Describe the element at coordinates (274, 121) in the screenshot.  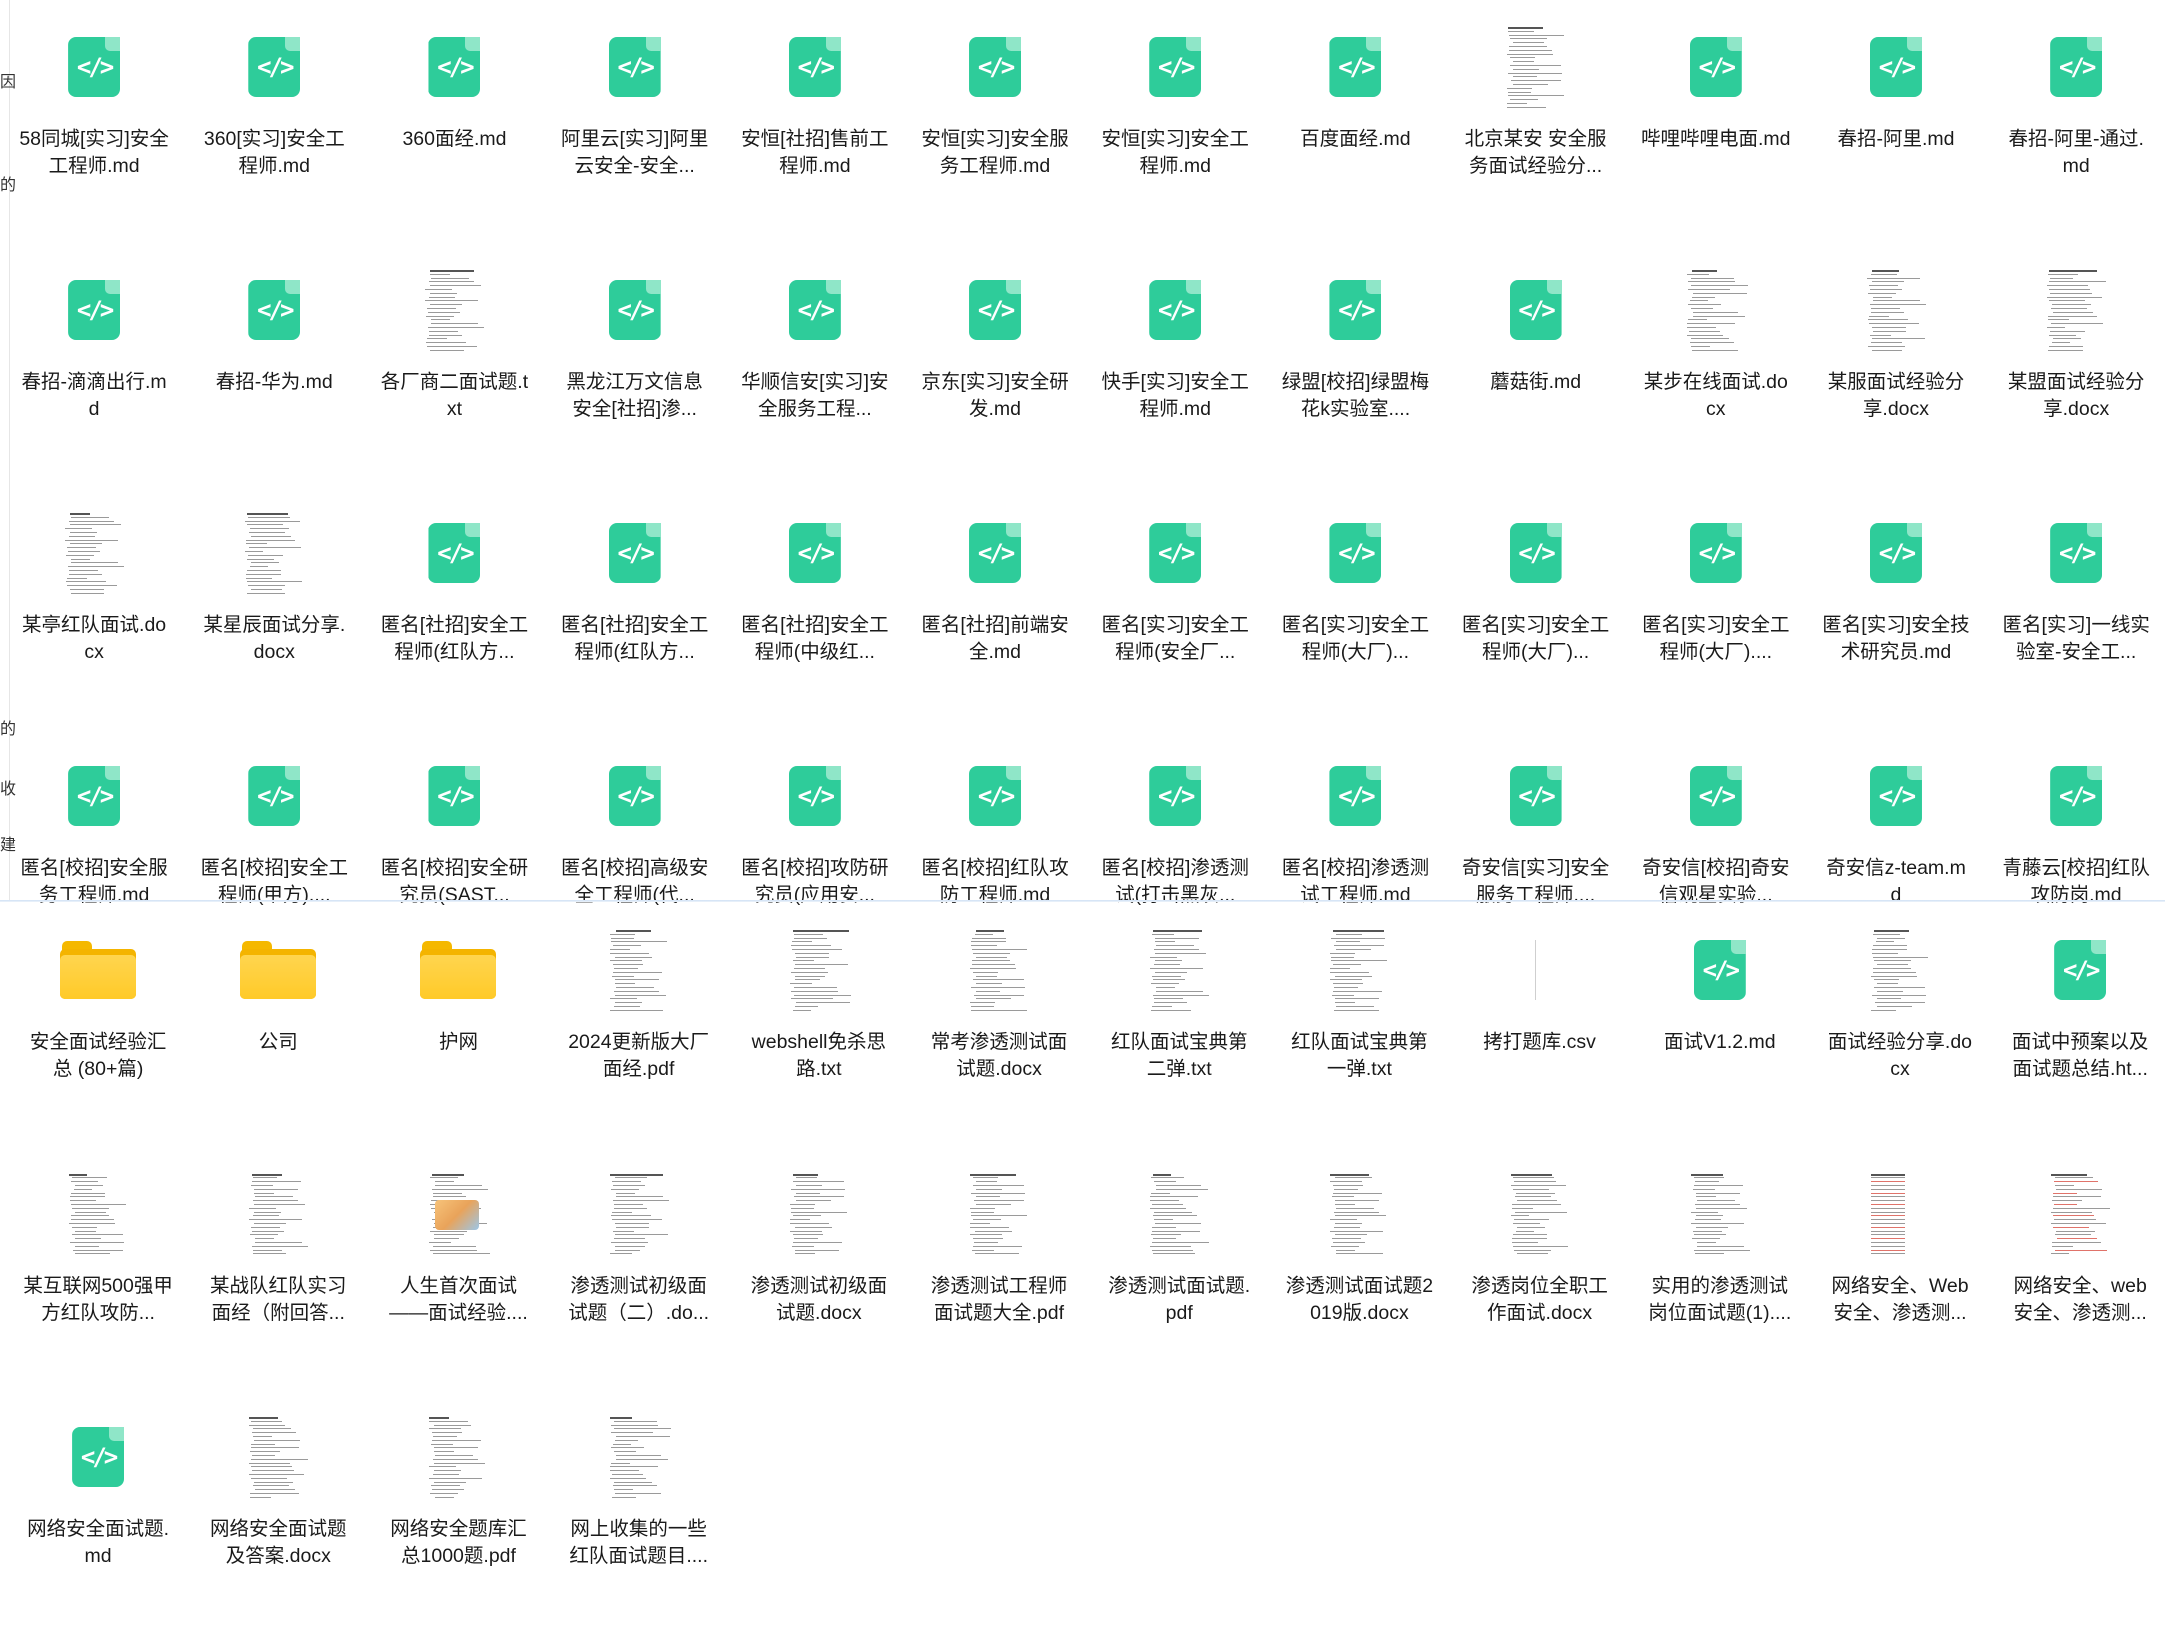
I see `file-item: </> 360[实习]安全工程师.md` at that location.